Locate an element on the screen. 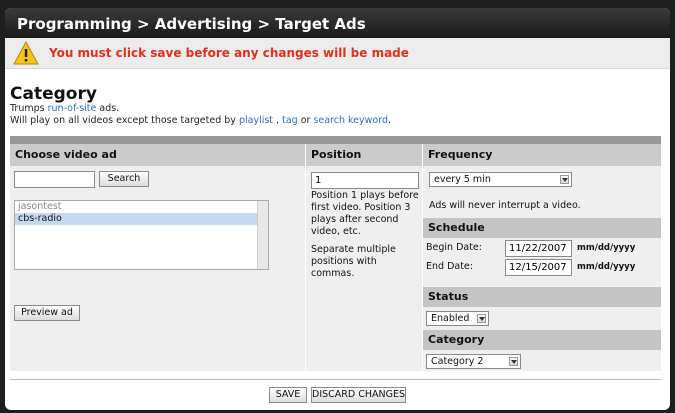  video-ad-header: Choose video ad is located at coordinates (157, 155).